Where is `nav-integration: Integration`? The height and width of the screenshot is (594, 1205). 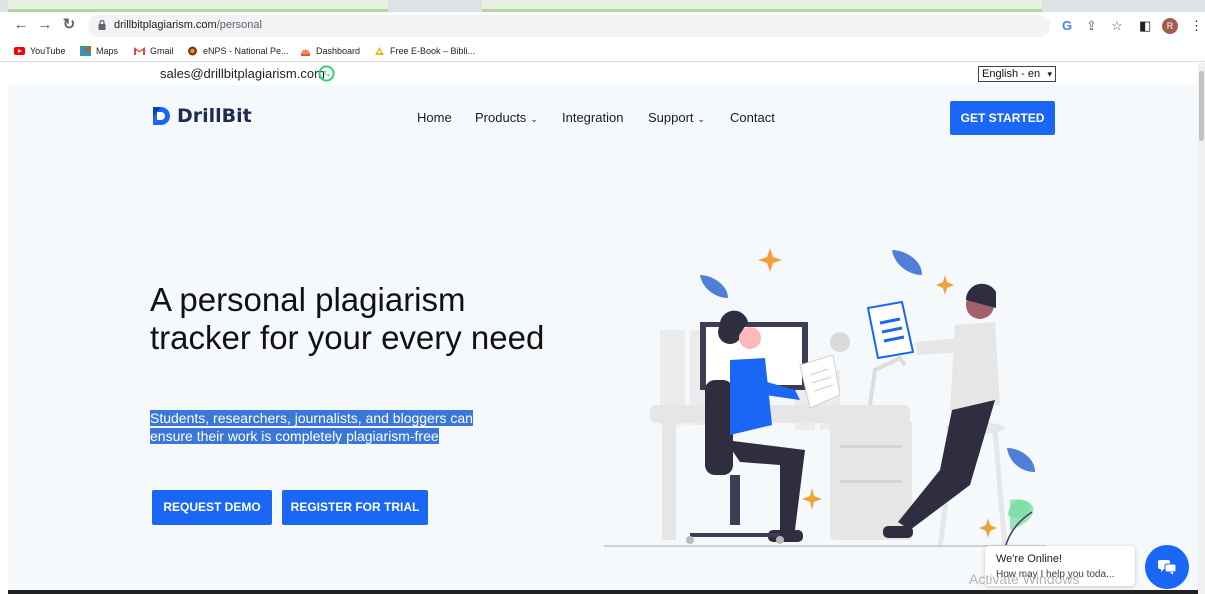 nav-integration: Integration is located at coordinates (592, 117).